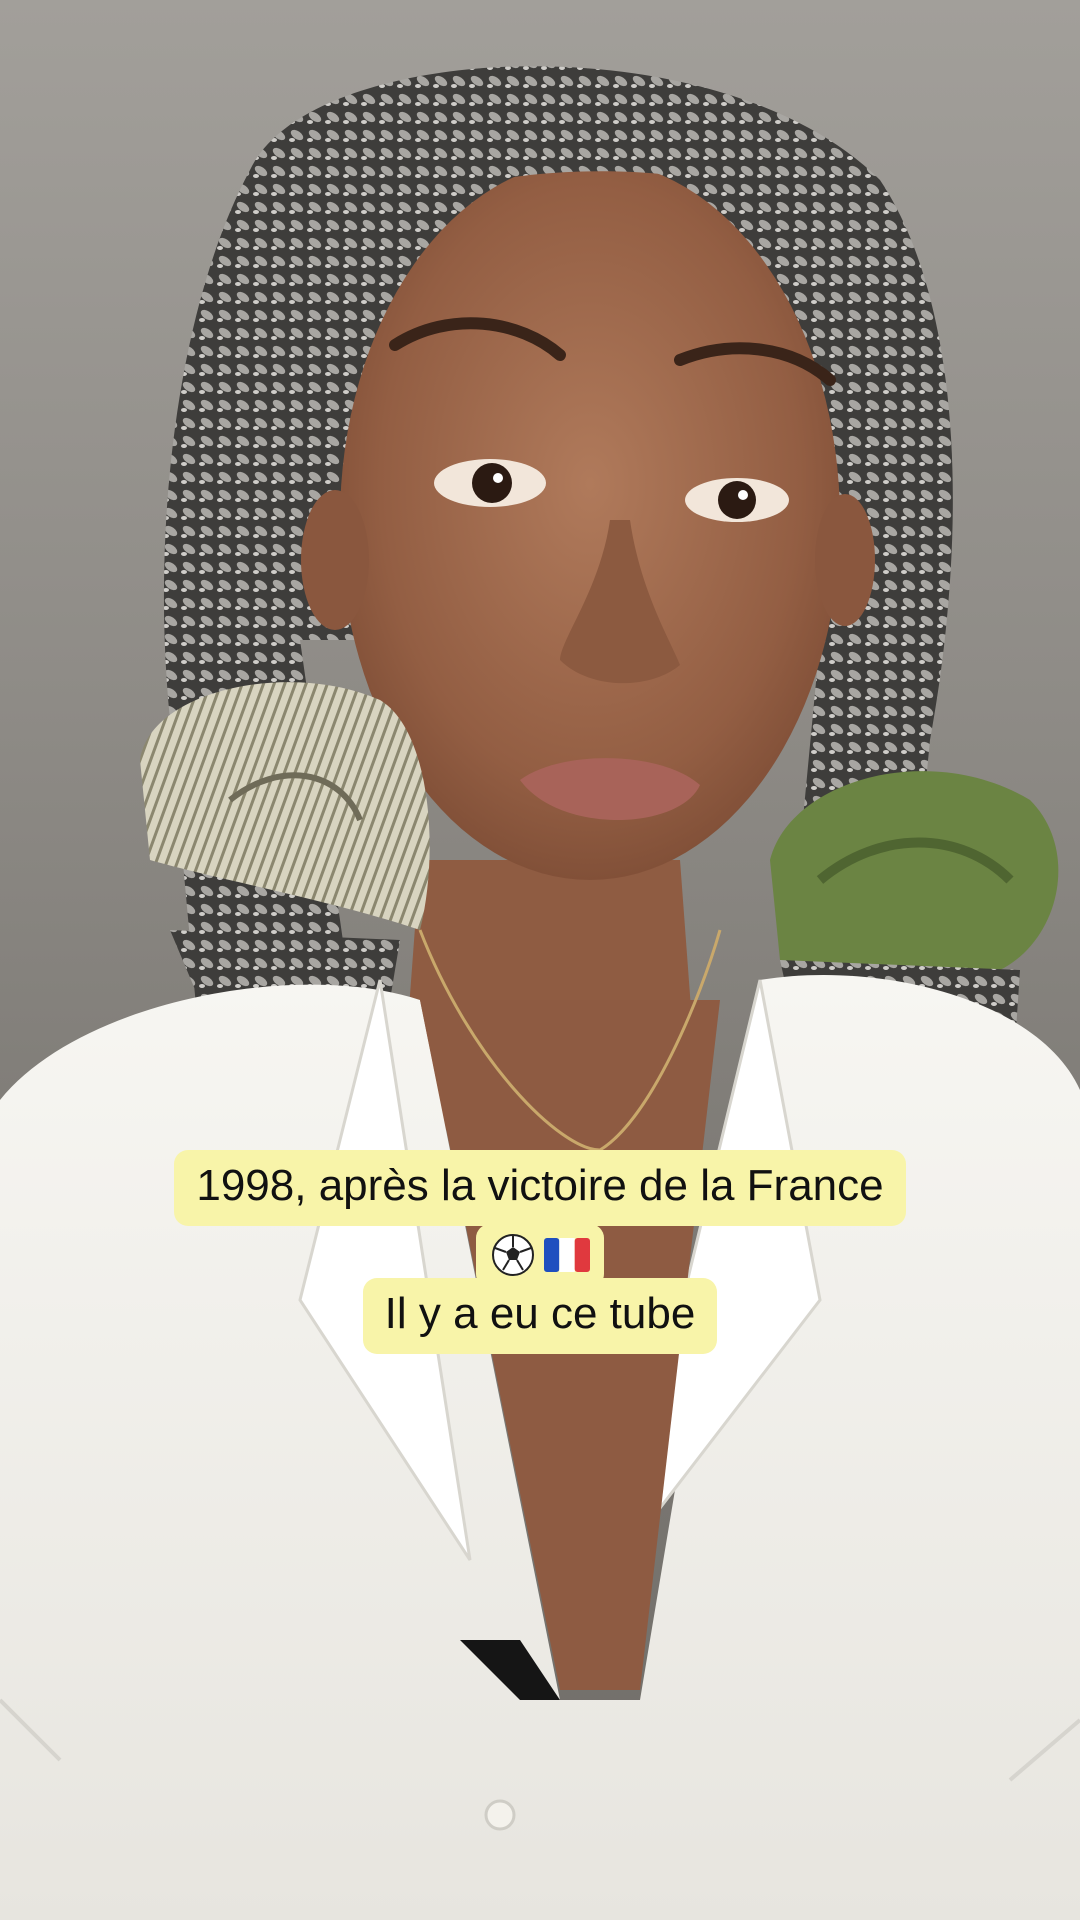 The image size is (1080, 1920). I want to click on green-scrunchie, so click(914, 880).